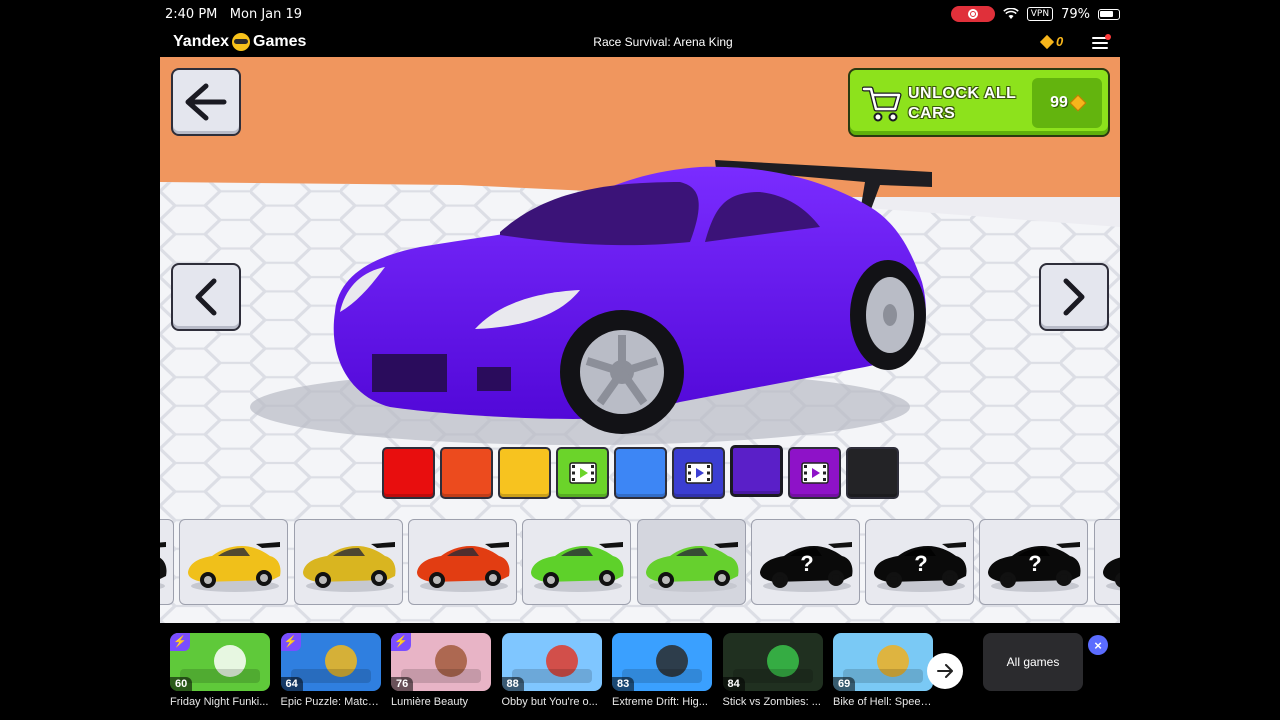 Image resolution: width=1280 pixels, height=720 pixels. I want to click on next-car-button, so click(1074, 297).